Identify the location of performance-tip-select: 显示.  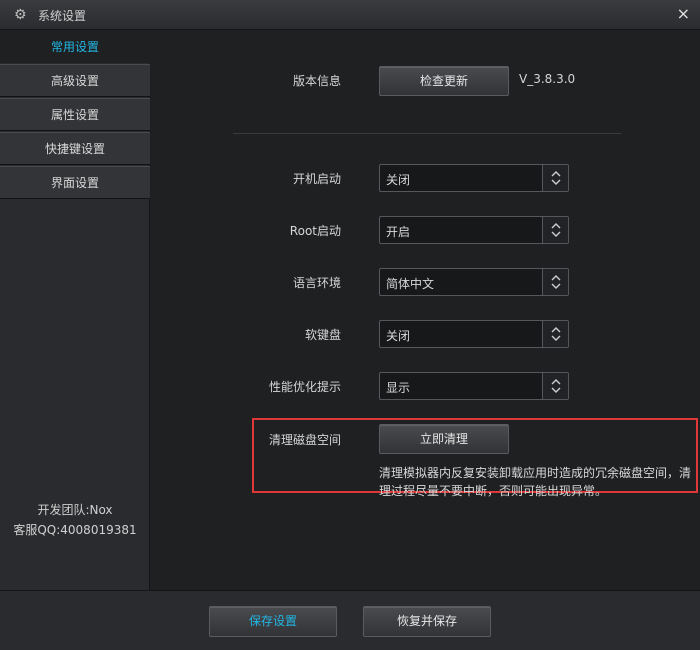
(474, 386).